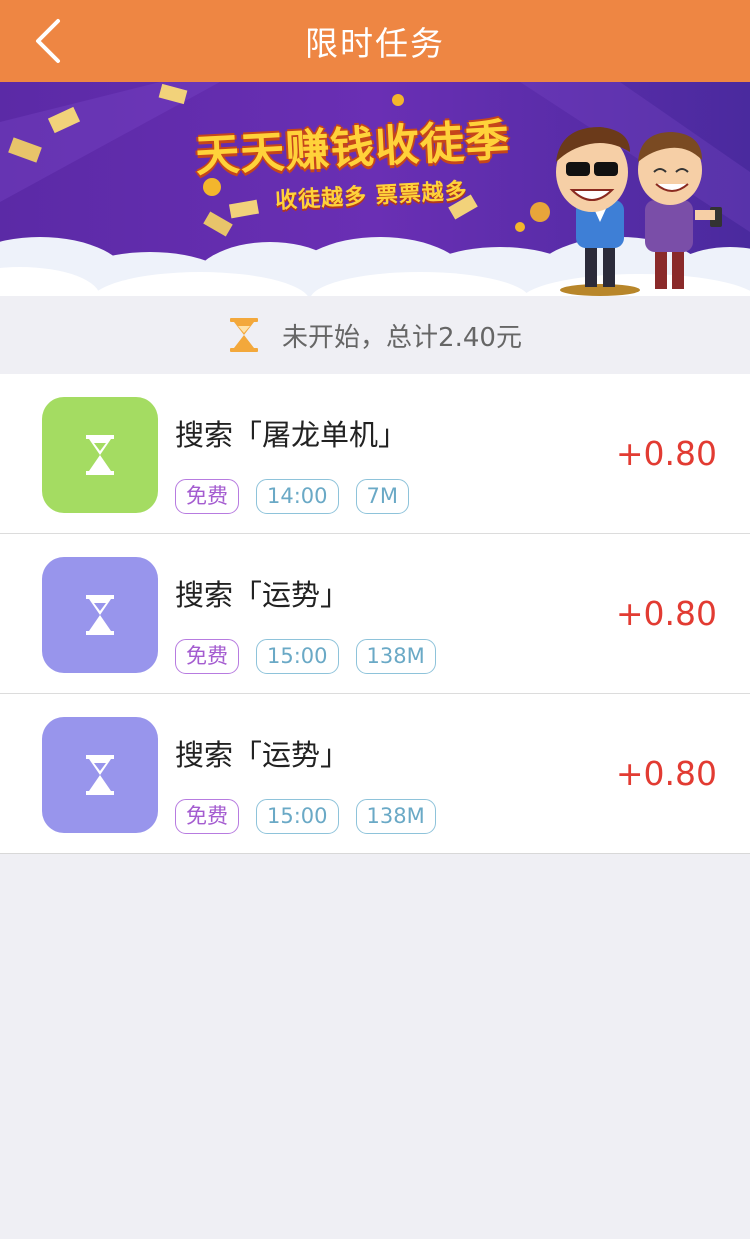 The width and height of the screenshot is (750, 1239). Describe the element at coordinates (402, 337) in the screenshot. I see `summary-text: 未开始，总计2.40元` at that location.